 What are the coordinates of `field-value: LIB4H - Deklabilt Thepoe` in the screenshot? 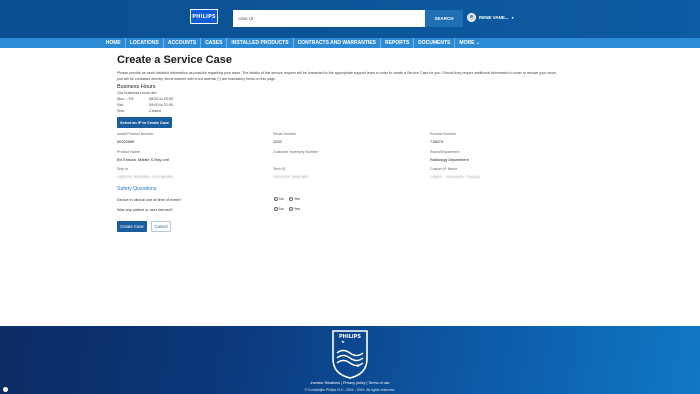 It's located at (455, 176).